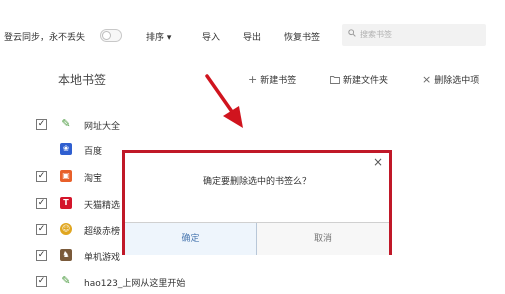  What do you see at coordinates (66, 203) in the screenshot?
I see `tmall-icon: T` at bounding box center [66, 203].